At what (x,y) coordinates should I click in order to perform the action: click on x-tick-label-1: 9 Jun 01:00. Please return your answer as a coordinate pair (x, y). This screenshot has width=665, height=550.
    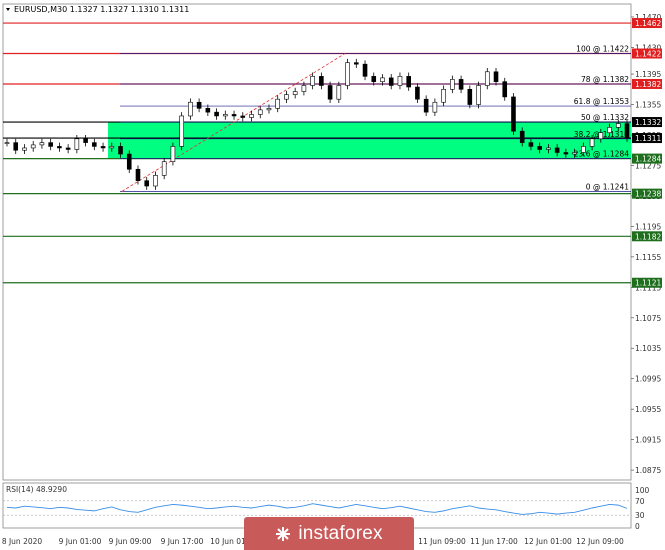
    Looking at the image, I should click on (80, 541).